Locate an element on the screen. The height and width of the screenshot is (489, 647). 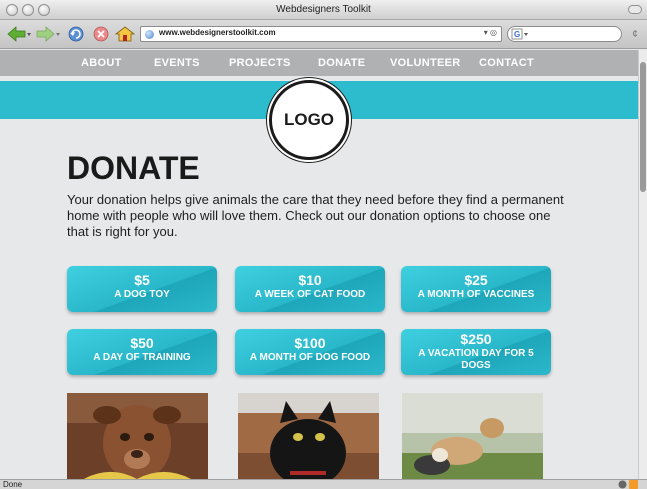
title-bar: Webdesigners Toolkit is located at coordinates (323, 10).